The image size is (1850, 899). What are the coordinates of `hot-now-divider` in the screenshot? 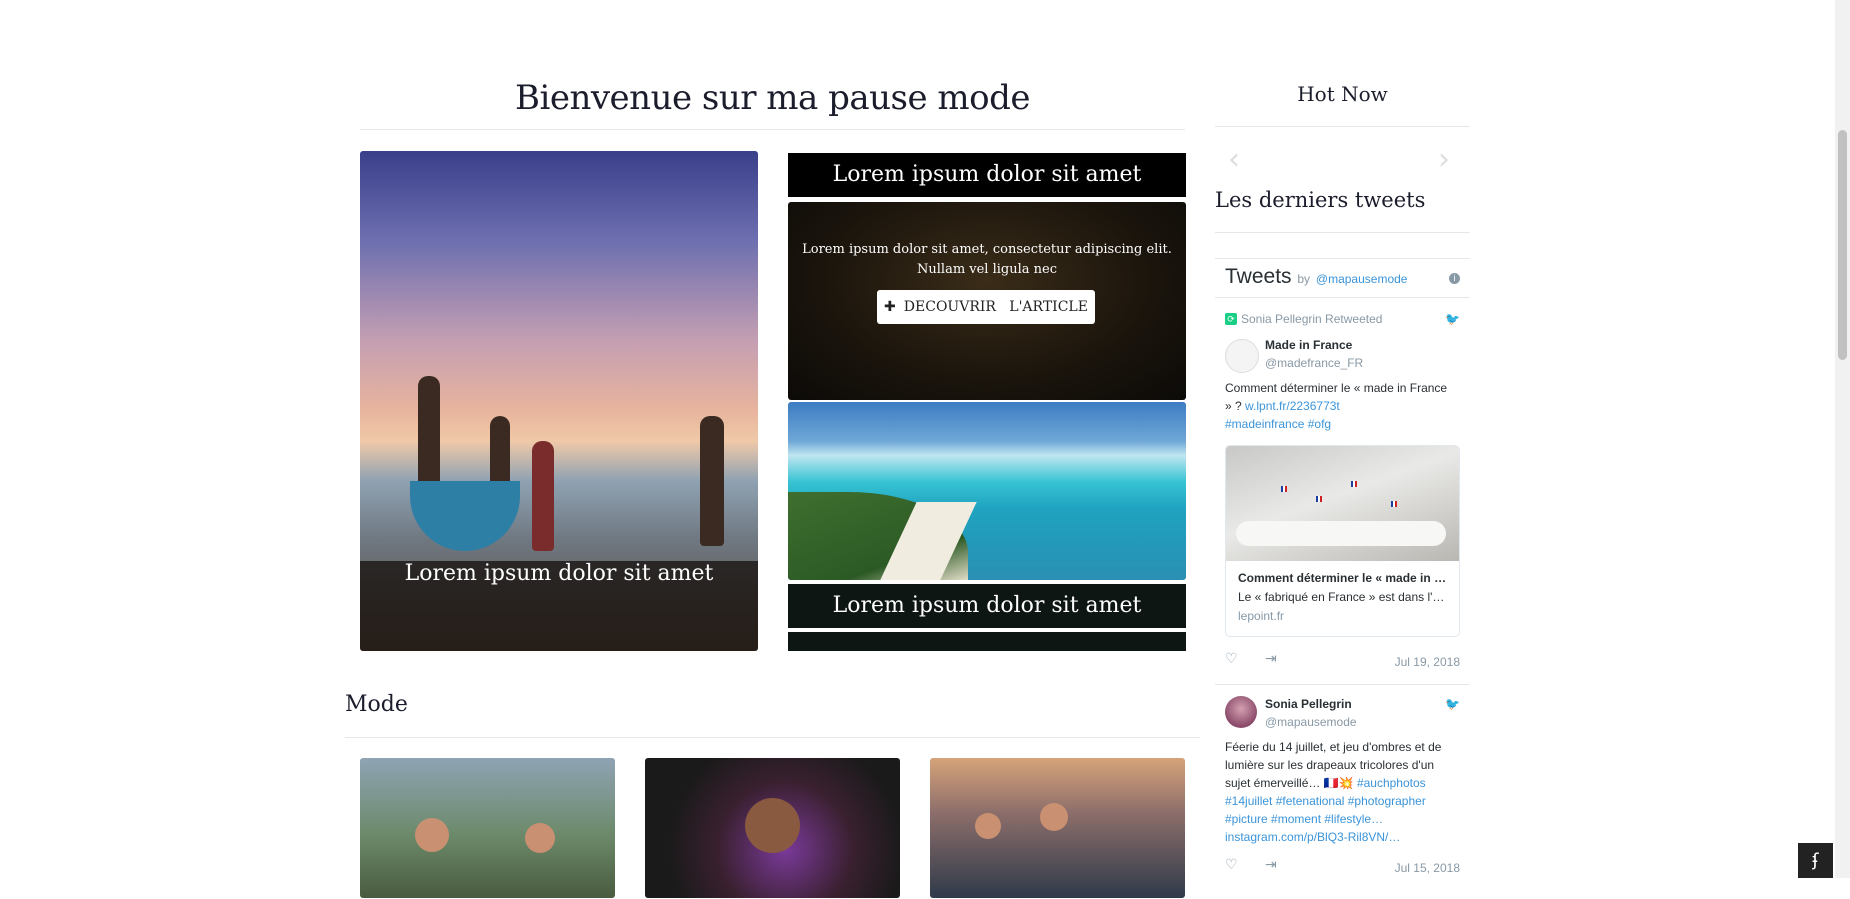 It's located at (1342, 126).